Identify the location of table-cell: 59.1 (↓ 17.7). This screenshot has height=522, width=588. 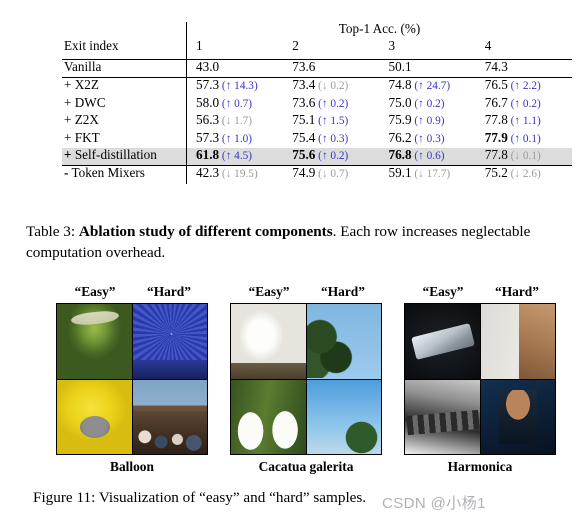
(427, 174).